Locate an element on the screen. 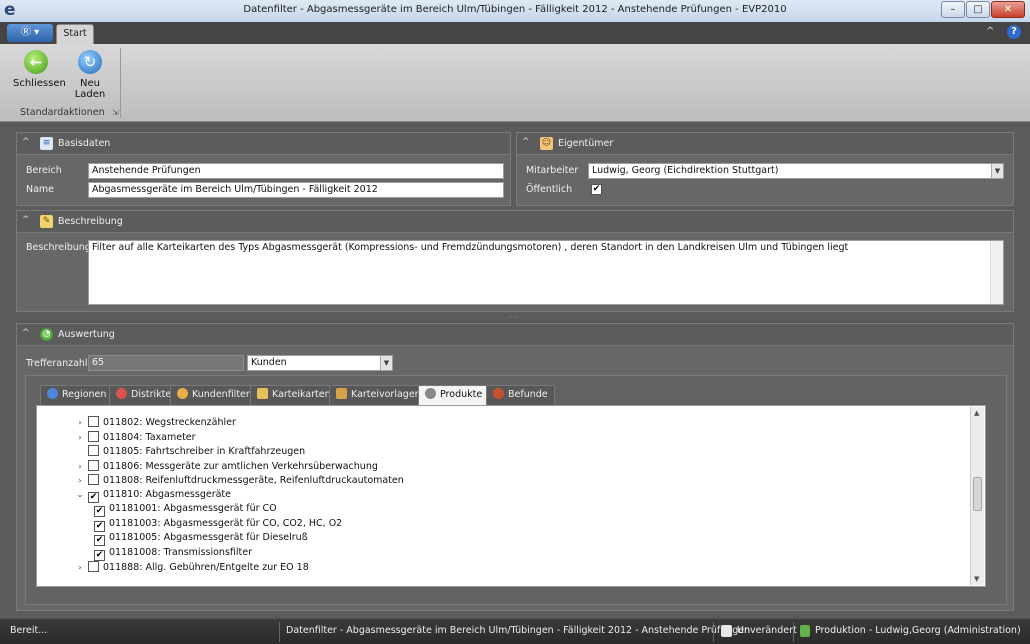  beschreibung-label: Beschreibung is located at coordinates (58, 247).